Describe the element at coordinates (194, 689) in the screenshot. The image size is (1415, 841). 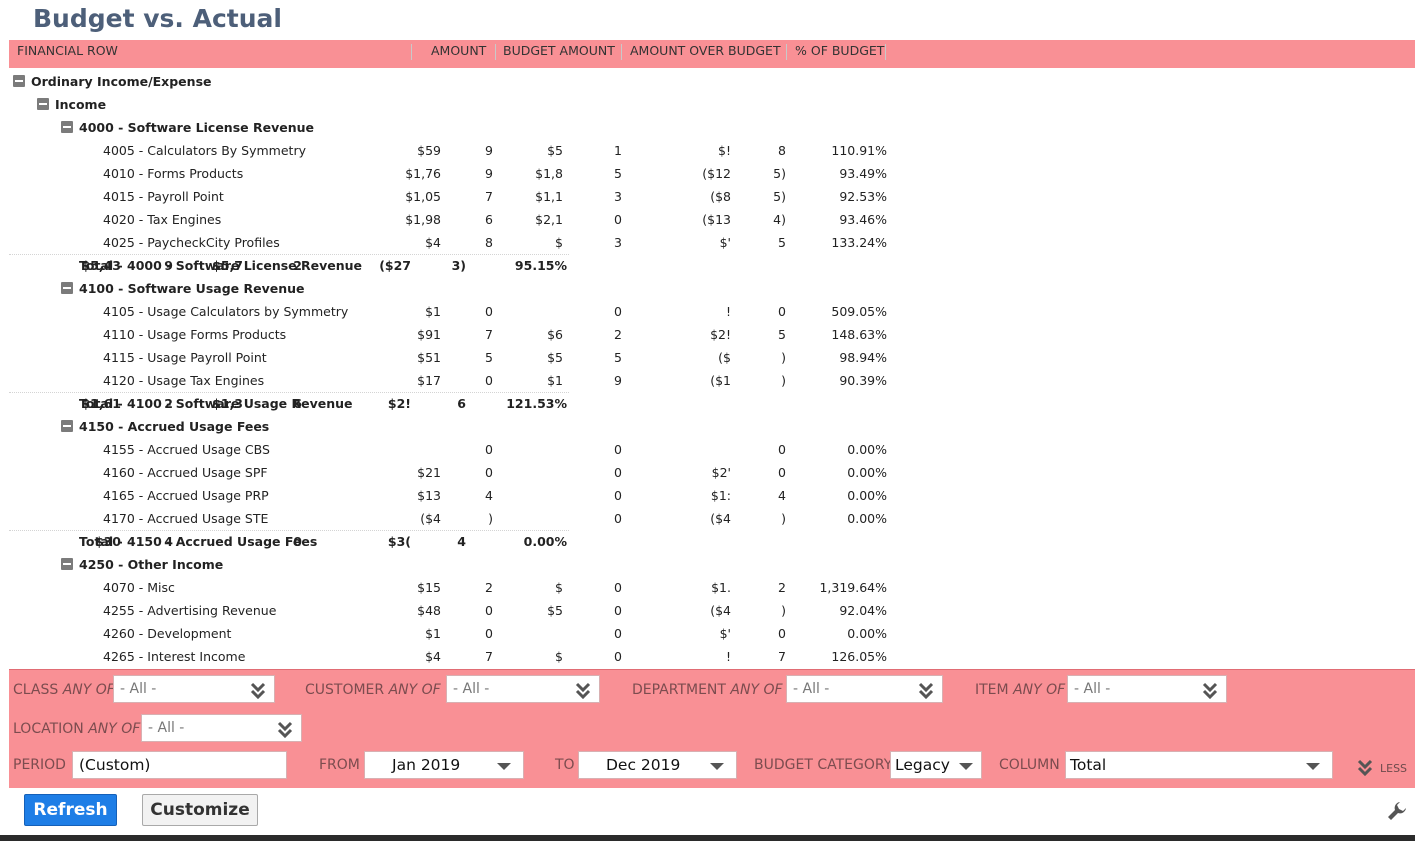
I see `class-filter-select: - All -` at that location.